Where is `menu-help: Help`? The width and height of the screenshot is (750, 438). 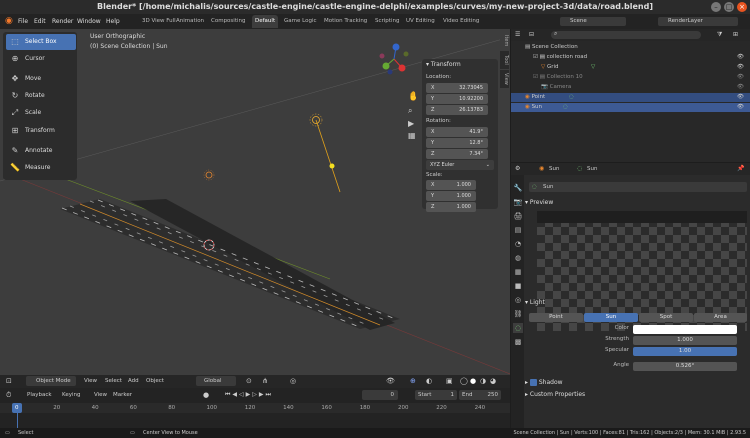 menu-help: Help is located at coordinates (113, 21).